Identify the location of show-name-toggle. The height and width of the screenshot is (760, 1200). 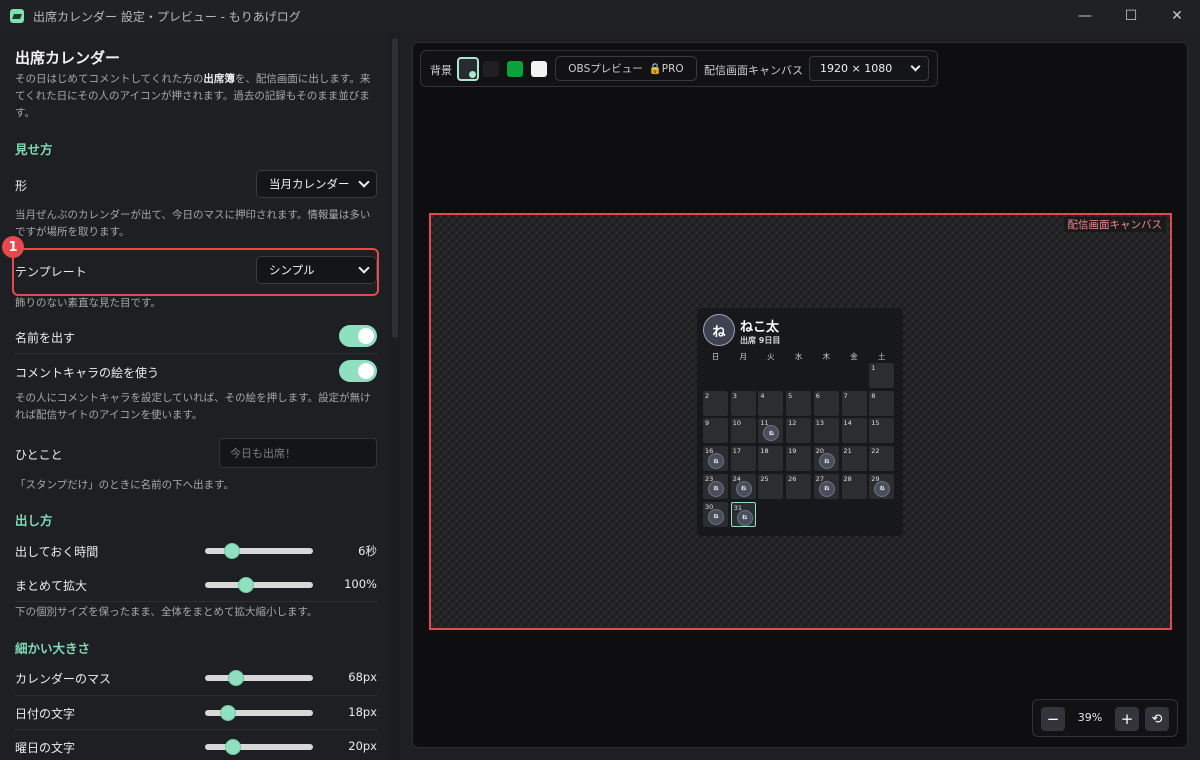
(358, 336).